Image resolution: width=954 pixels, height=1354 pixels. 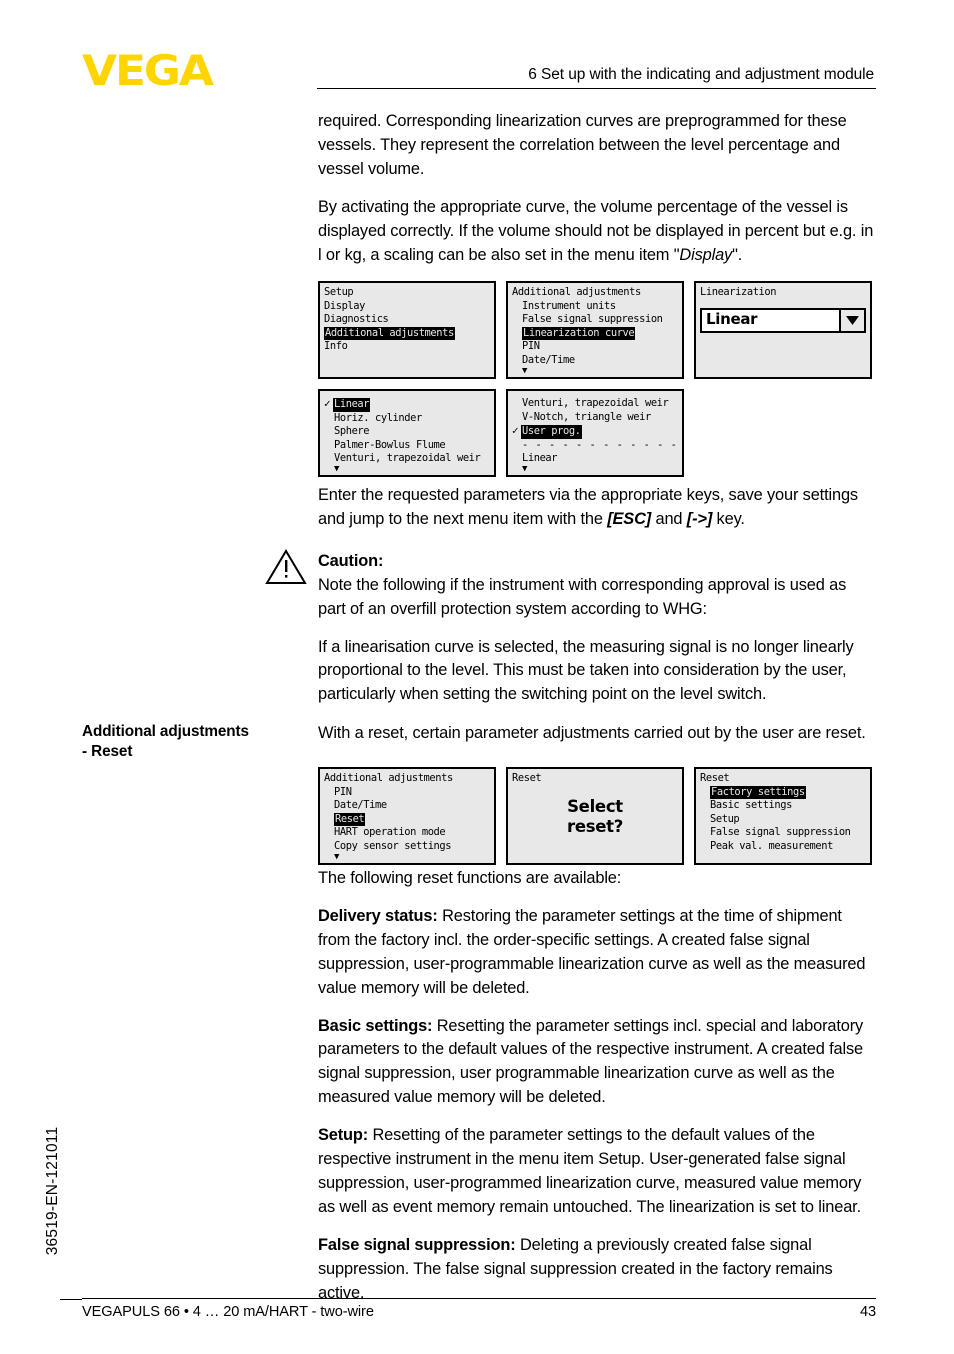 I want to click on list-item-label: Horiz. cylinder, so click(x=378, y=417).